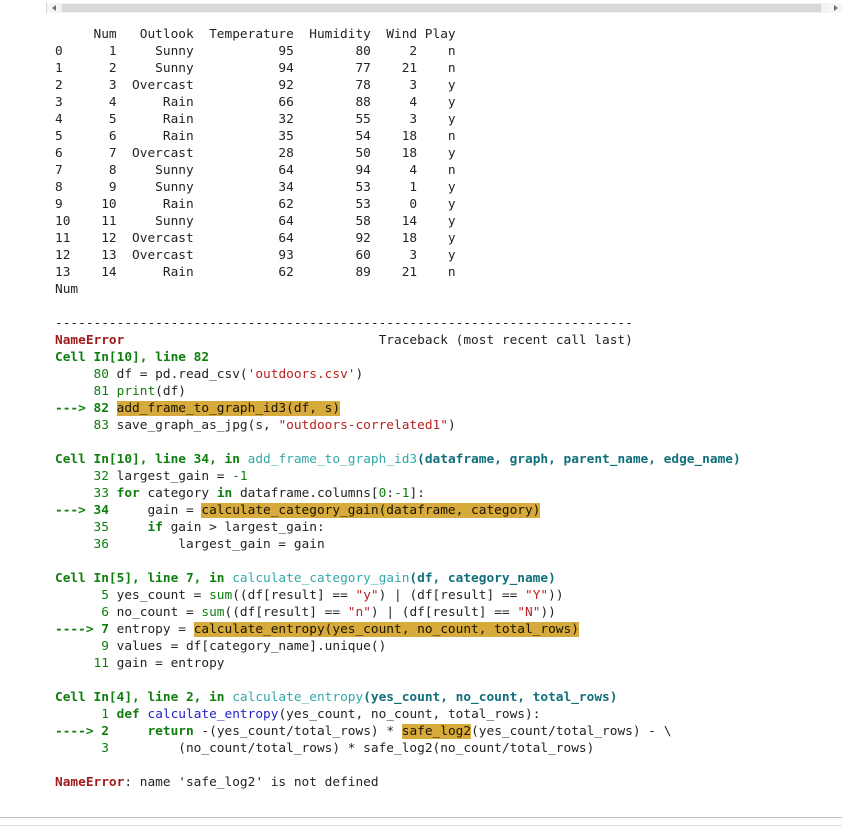 This screenshot has height=827, width=842. I want to click on scroll-right-button, so click(835, 7).